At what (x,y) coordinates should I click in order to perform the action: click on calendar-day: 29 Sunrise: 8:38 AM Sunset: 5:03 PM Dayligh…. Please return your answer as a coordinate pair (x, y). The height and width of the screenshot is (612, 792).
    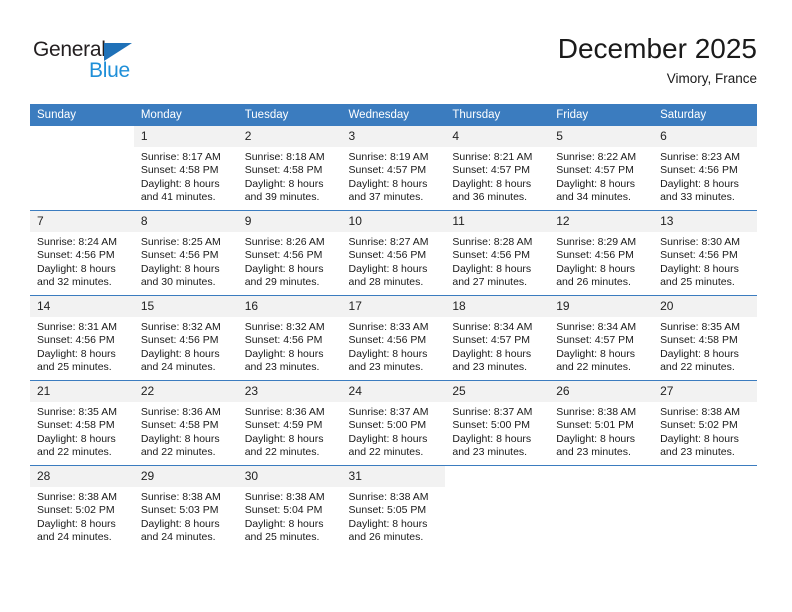
    Looking at the image, I should click on (185, 508).